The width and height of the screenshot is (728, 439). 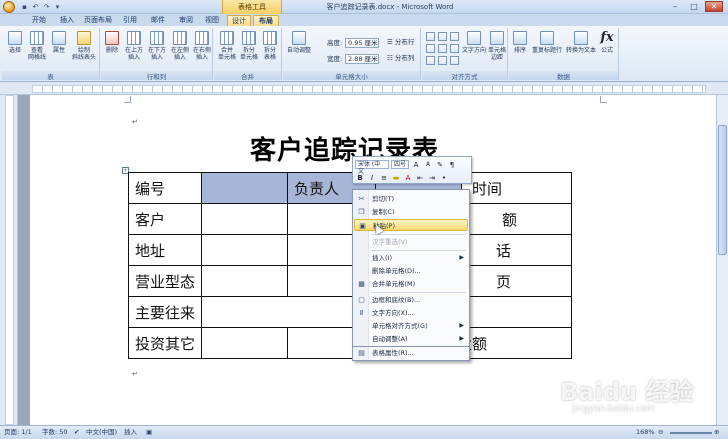 What do you see at coordinates (362, 43) in the screenshot?
I see `height-input: 0.95 厘米` at bounding box center [362, 43].